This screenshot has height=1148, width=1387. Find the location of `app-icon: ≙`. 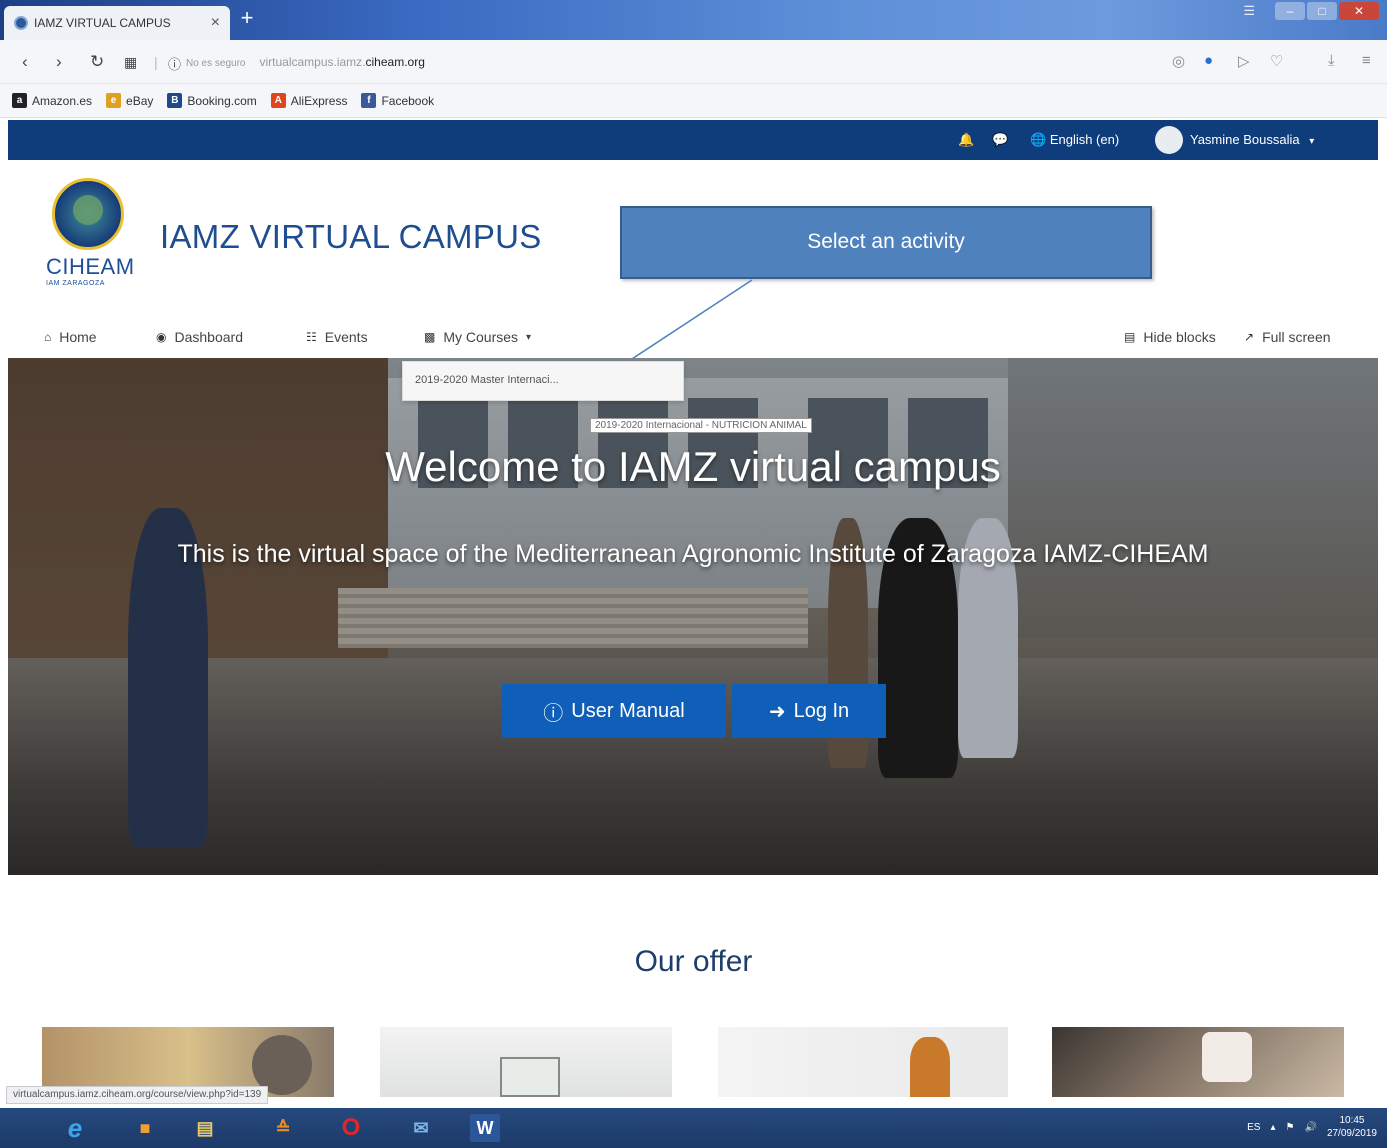

app-icon: ≙ is located at coordinates (283, 1128).